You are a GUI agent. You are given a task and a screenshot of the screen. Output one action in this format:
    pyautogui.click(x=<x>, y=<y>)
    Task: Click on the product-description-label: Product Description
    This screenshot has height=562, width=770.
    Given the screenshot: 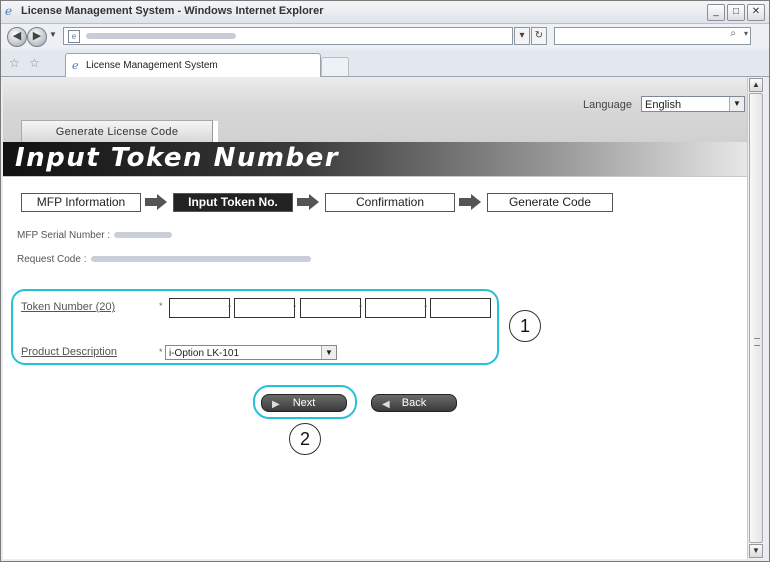 What is the action you would take?
    pyautogui.click(x=69, y=352)
    